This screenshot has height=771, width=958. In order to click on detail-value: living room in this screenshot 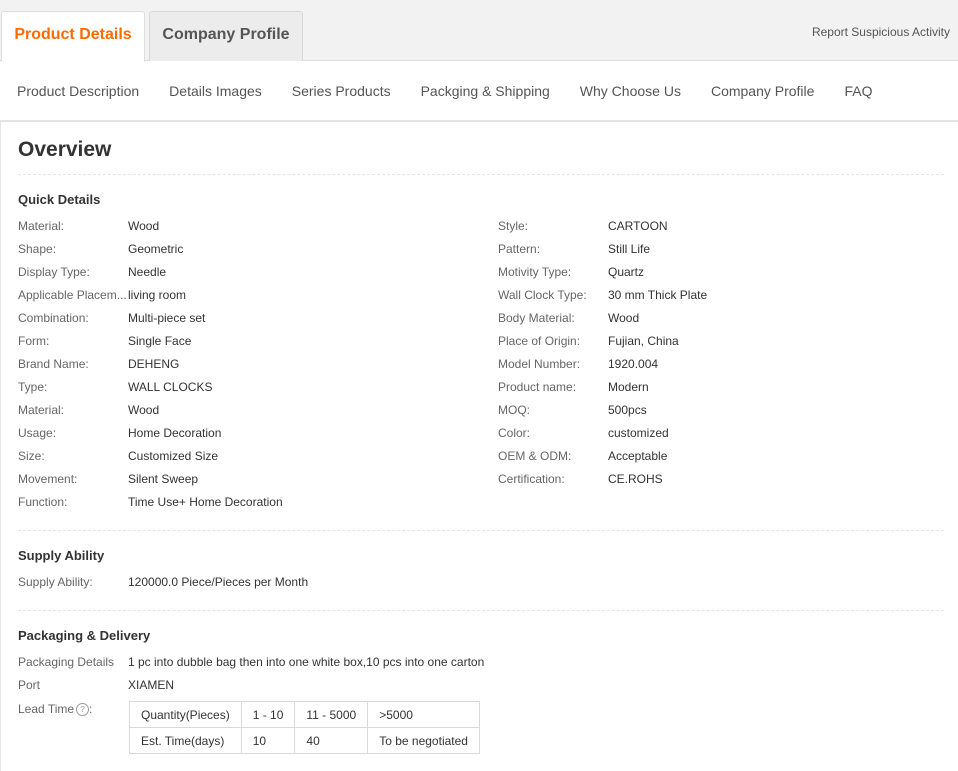, I will do `click(157, 295)`.